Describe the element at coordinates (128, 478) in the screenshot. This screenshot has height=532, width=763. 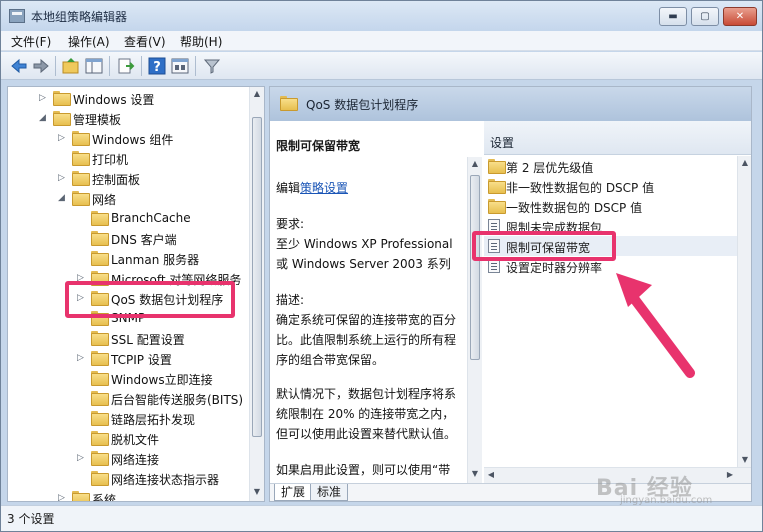
I see `tree-item: 网络连接状态指示器` at that location.